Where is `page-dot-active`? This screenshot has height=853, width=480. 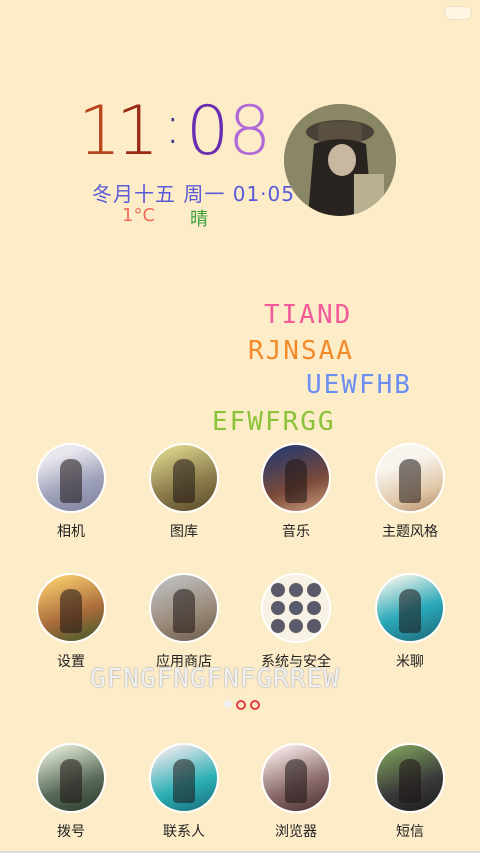 page-dot-active is located at coordinates (241, 705).